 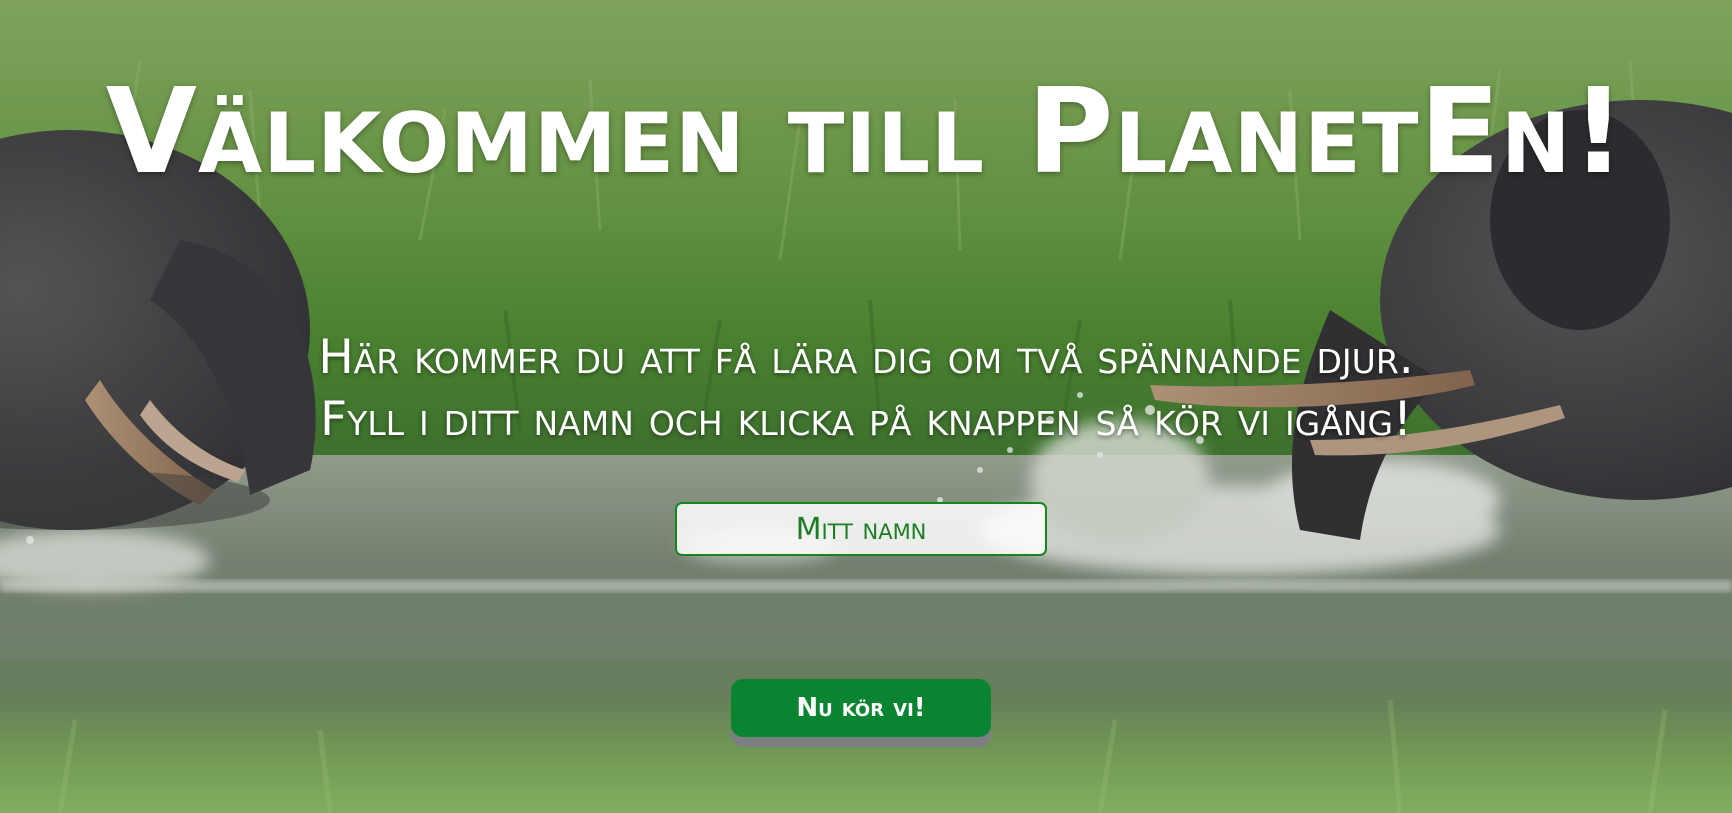 What do you see at coordinates (866, 131) in the screenshot?
I see `page-title: Välkommen till PlanetEn!` at bounding box center [866, 131].